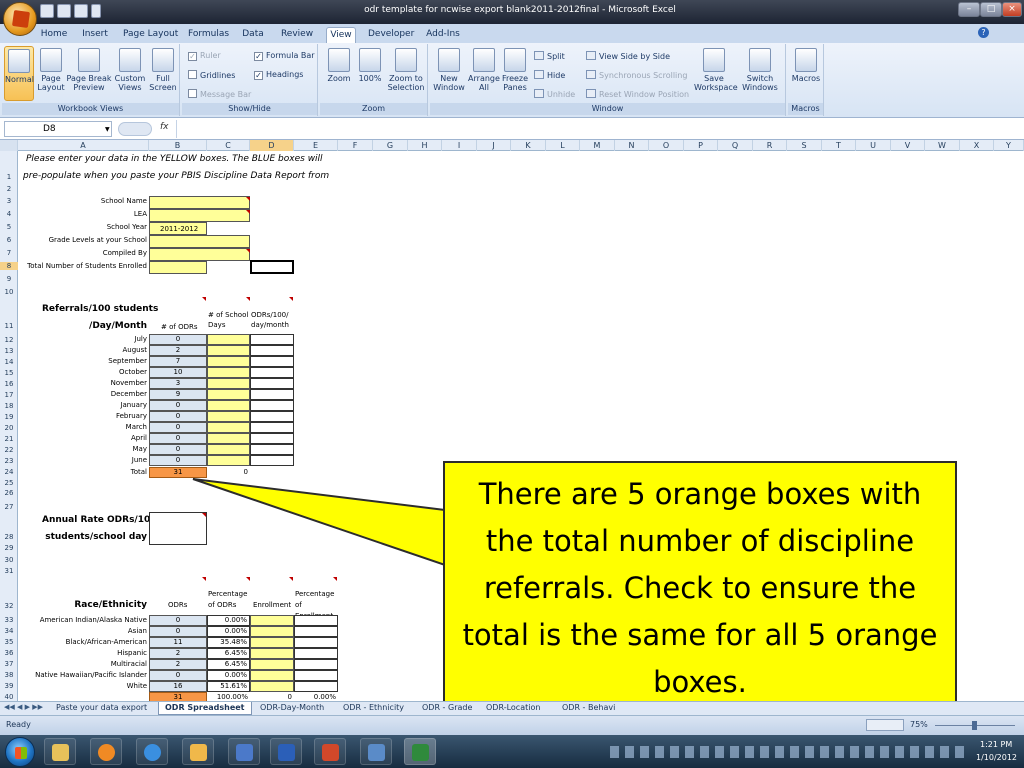 This screenshot has height=768, width=1024. Describe the element at coordinates (9, 439) in the screenshot. I see `row-header: 21` at that location.